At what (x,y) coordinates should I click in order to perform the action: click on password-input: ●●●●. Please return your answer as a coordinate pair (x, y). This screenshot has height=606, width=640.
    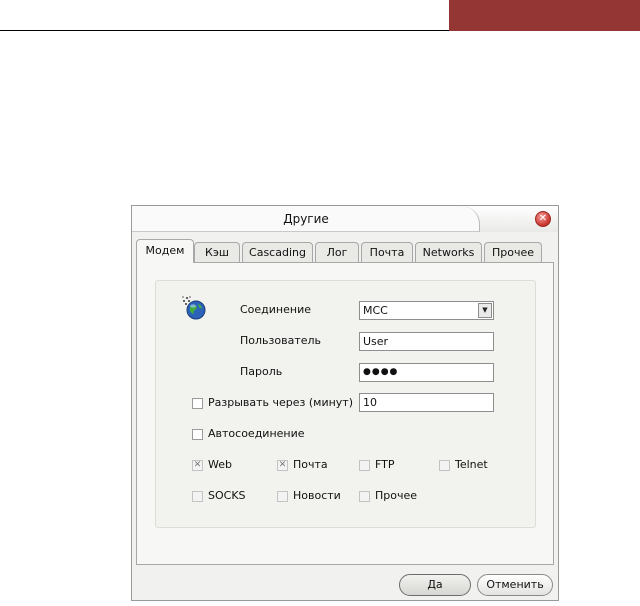
    Looking at the image, I should click on (426, 372).